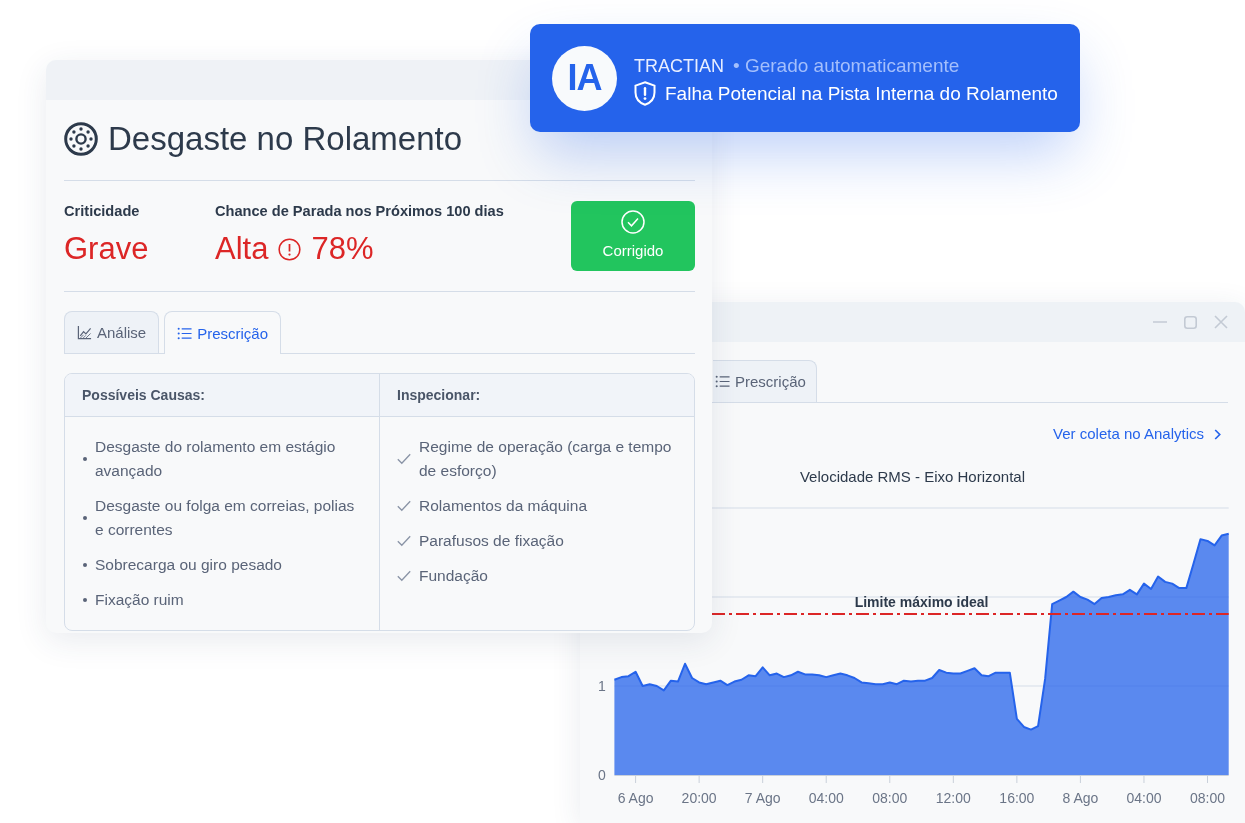 The image size is (1245, 823). Describe the element at coordinates (1221, 322) in the screenshot. I see `close-icon` at that location.